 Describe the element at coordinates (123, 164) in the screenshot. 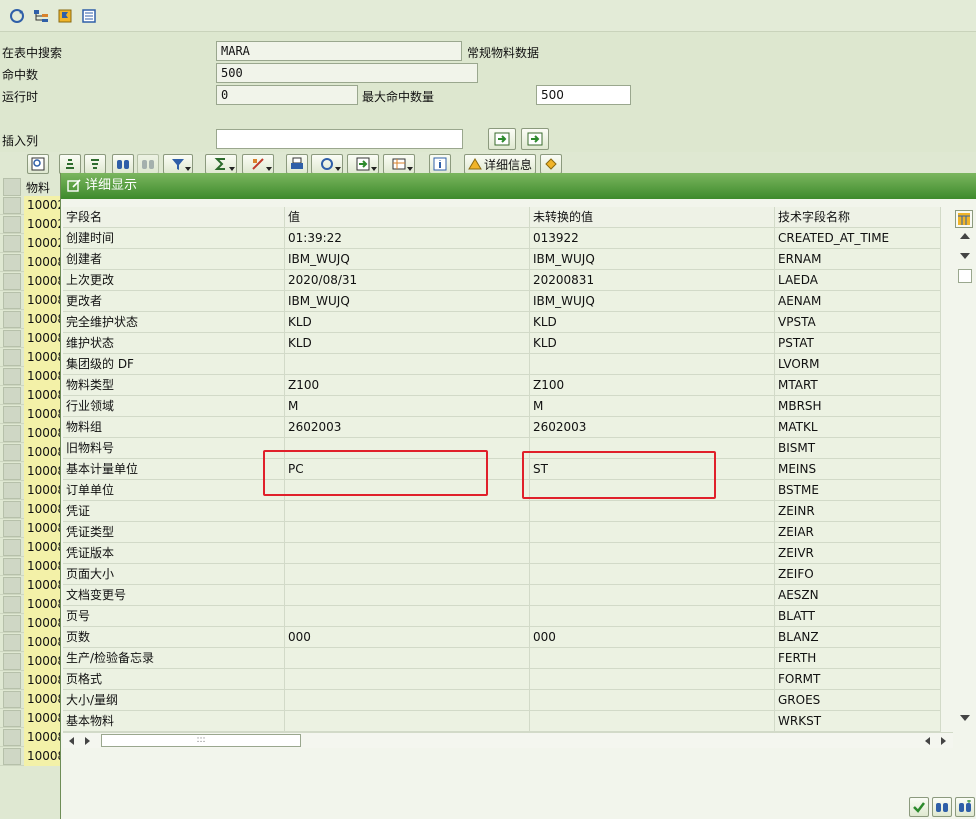

I see `find-icon` at that location.